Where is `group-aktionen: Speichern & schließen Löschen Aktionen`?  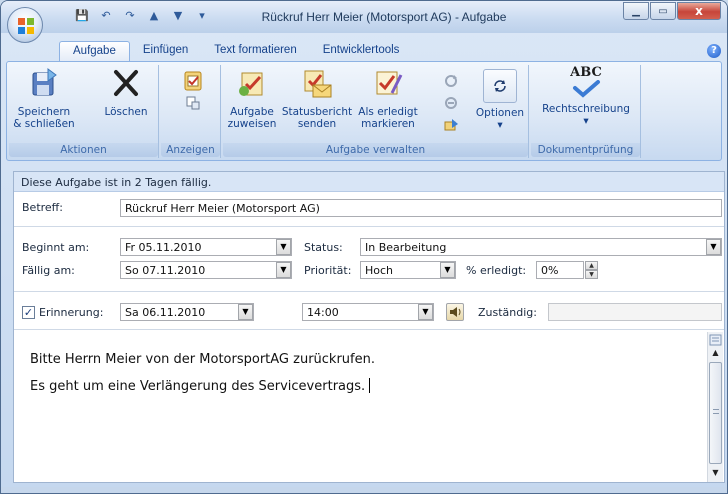
group-aktionen: Speichern & schließen Löschen Aktionen is located at coordinates (84, 111).